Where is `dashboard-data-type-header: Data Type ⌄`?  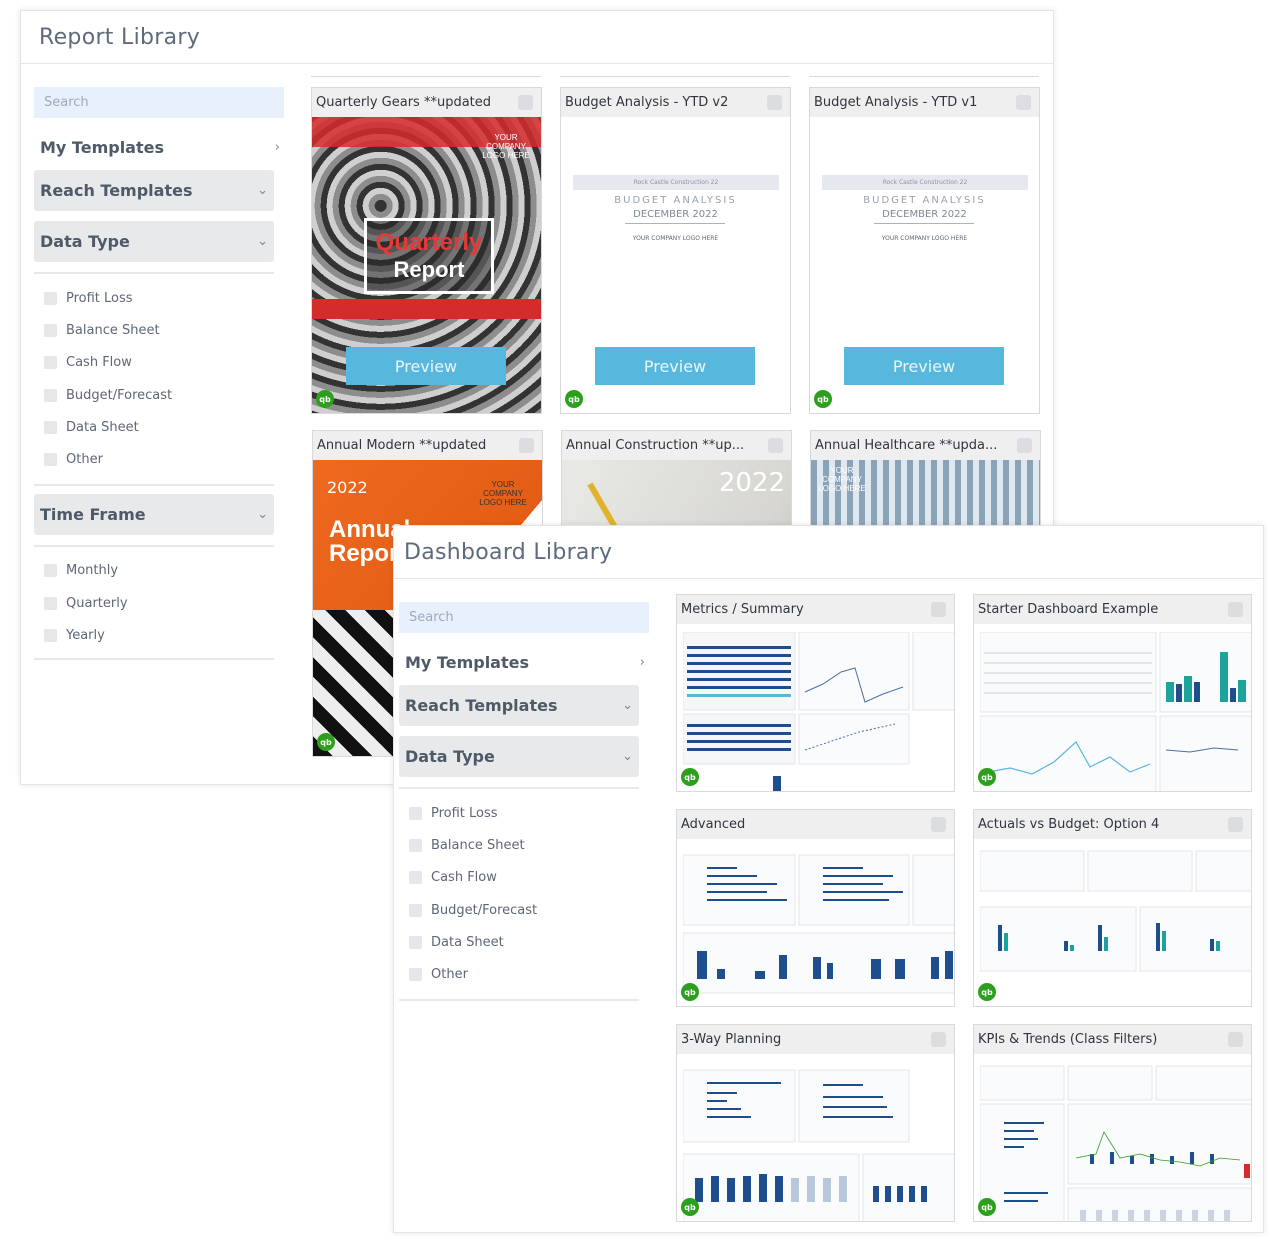 dashboard-data-type-header: Data Type ⌄ is located at coordinates (519, 756).